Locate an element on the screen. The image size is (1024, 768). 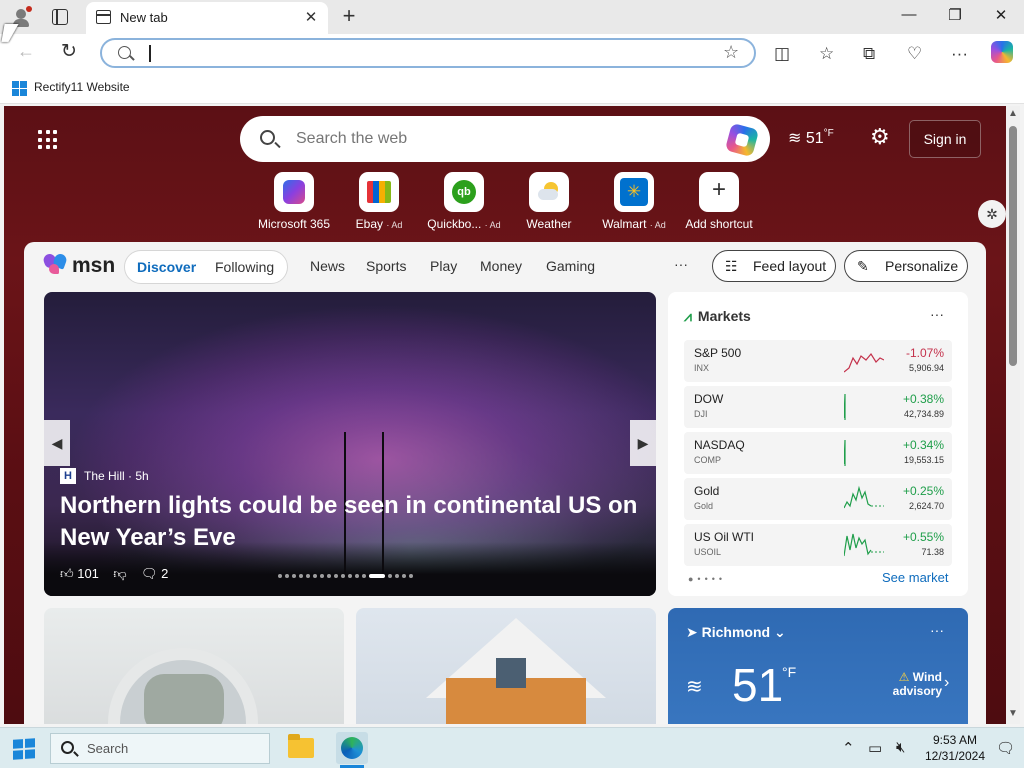
shortcut-walmart: ✳ Walmart · Ad is located at coordinates (634, 201).